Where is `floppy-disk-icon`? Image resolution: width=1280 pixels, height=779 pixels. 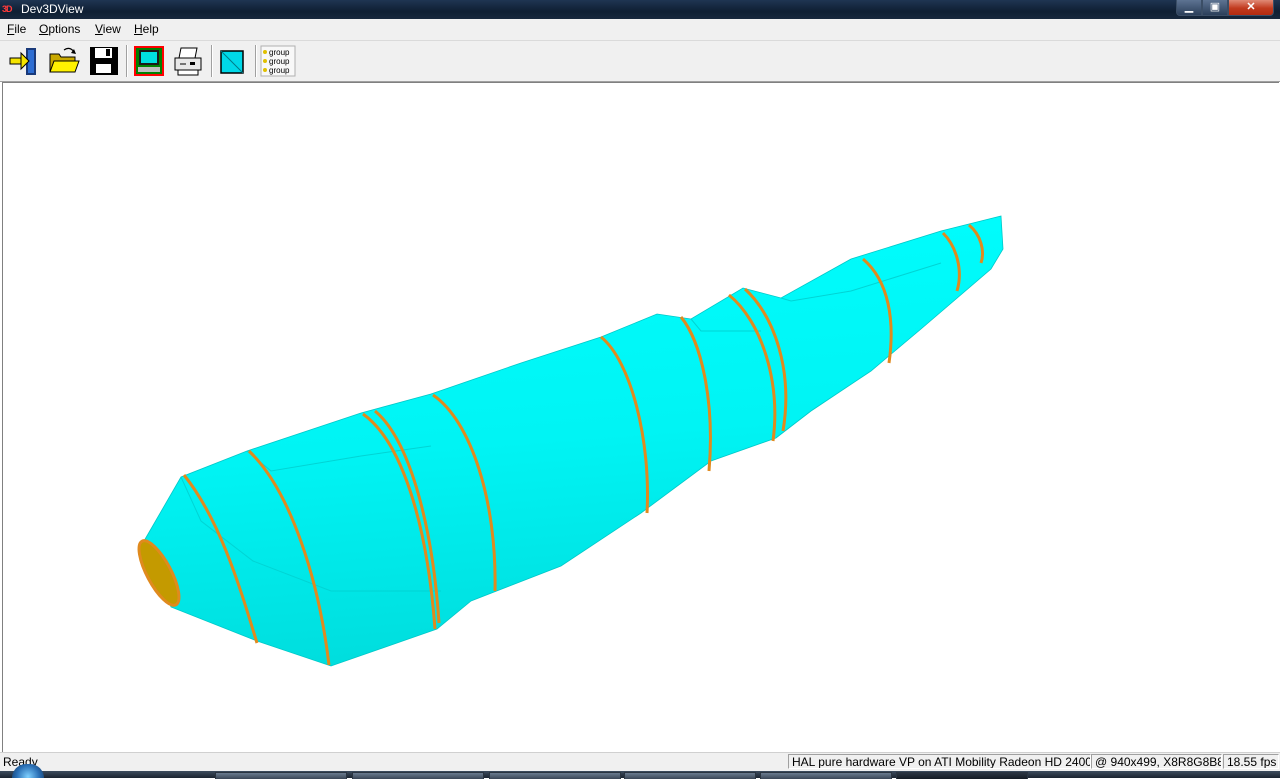 floppy-disk-icon is located at coordinates (104, 61).